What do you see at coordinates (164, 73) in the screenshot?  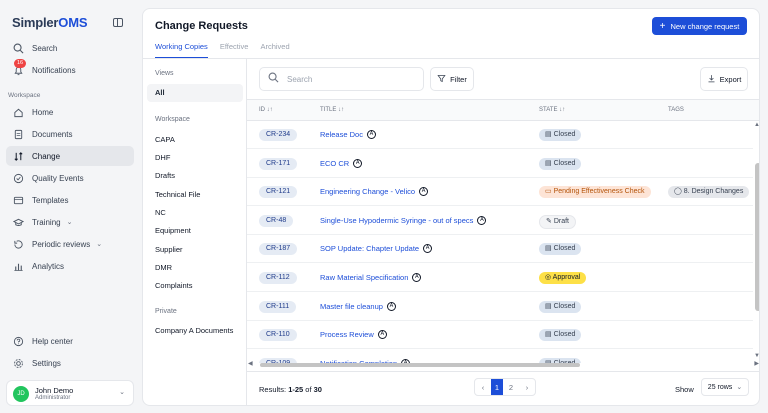 I see `views-heading: Views` at bounding box center [164, 73].